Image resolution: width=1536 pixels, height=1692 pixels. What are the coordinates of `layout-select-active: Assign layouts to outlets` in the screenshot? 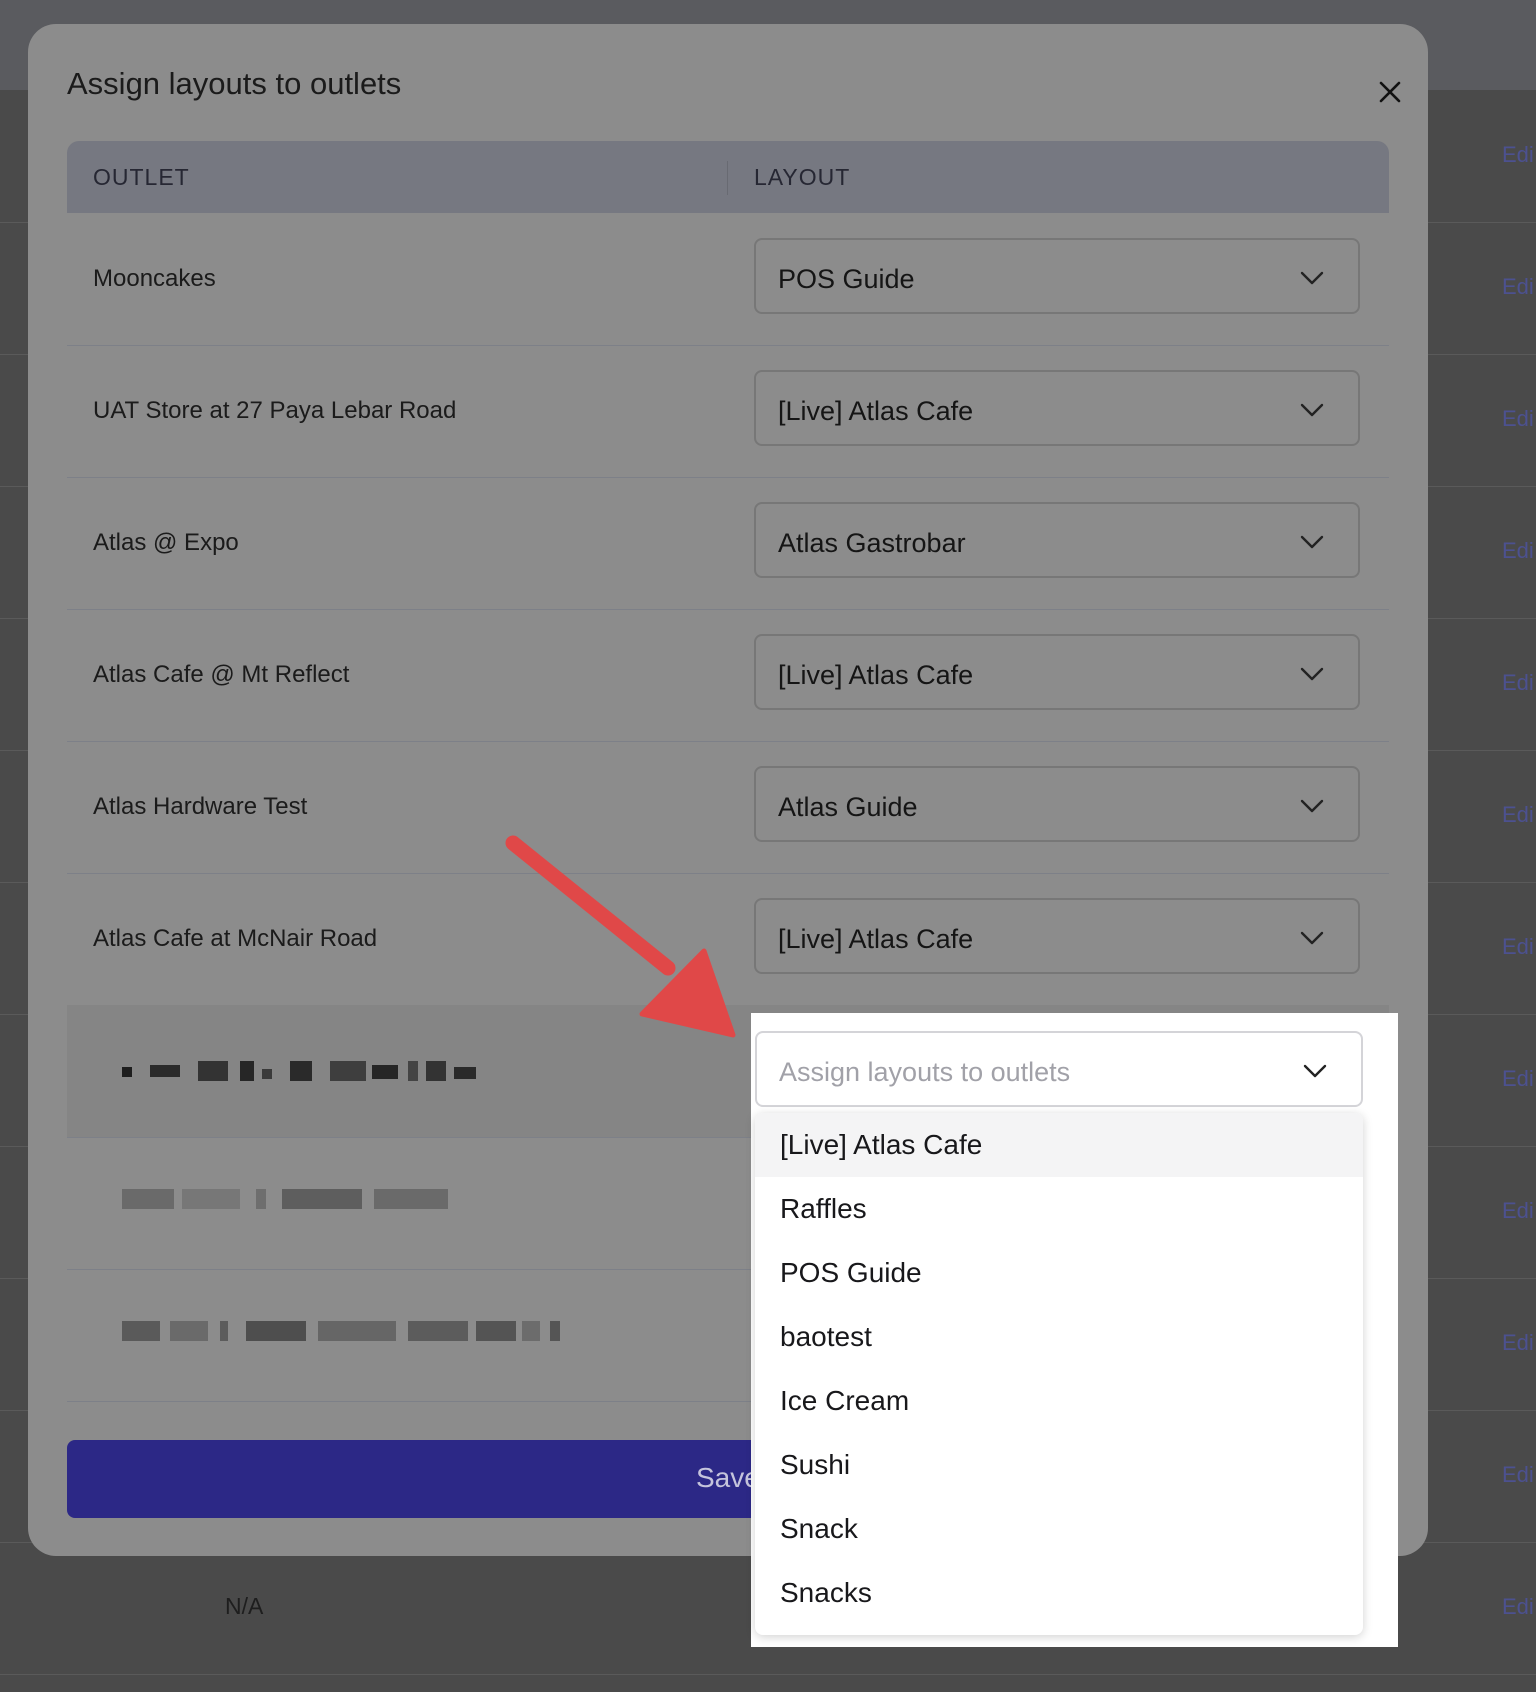 It's located at (1059, 1069).